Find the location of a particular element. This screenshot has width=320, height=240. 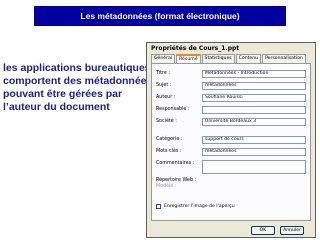

mots-cles-label: Mots clés : is located at coordinates (169, 151).